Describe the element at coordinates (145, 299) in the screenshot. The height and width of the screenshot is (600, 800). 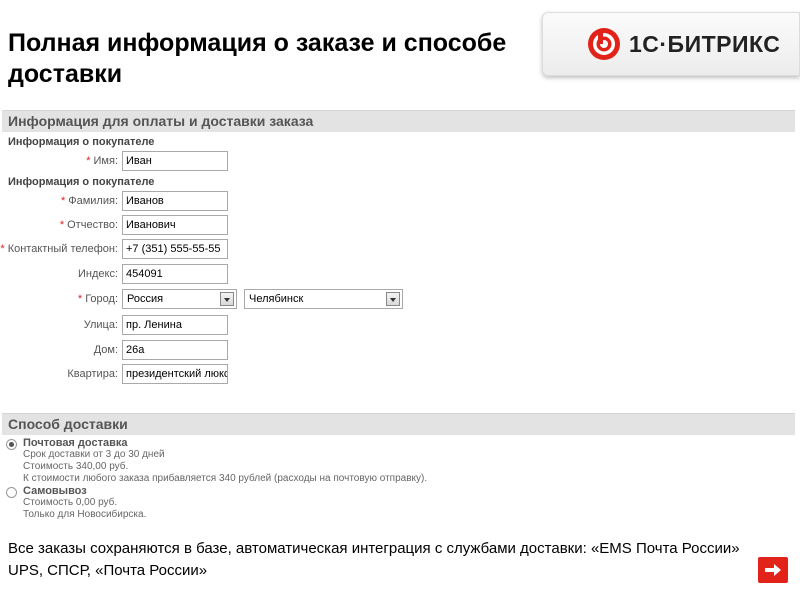
I see `country-select-value: Россия` at that location.